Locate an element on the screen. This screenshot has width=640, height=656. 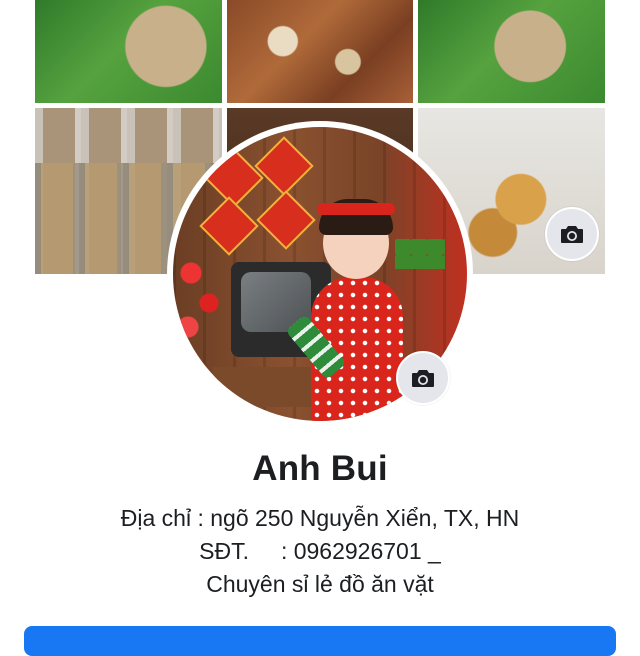
bio-phone-line: SĐT. : 0962926701 _ is located at coordinates (320, 551).